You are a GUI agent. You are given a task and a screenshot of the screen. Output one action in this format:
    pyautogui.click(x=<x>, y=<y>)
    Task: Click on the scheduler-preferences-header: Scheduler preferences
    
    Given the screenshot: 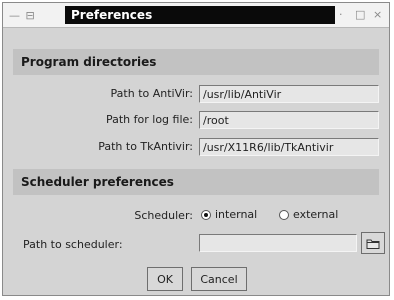 What is the action you would take?
    pyautogui.click(x=196, y=182)
    